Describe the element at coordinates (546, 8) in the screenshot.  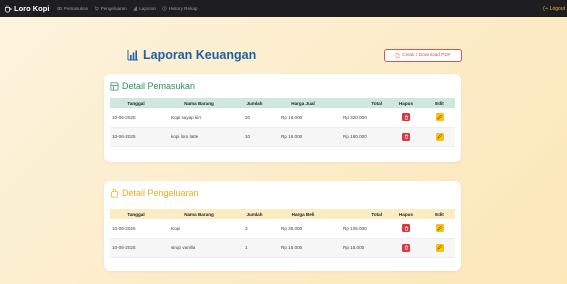
I see `logout-icon` at that location.